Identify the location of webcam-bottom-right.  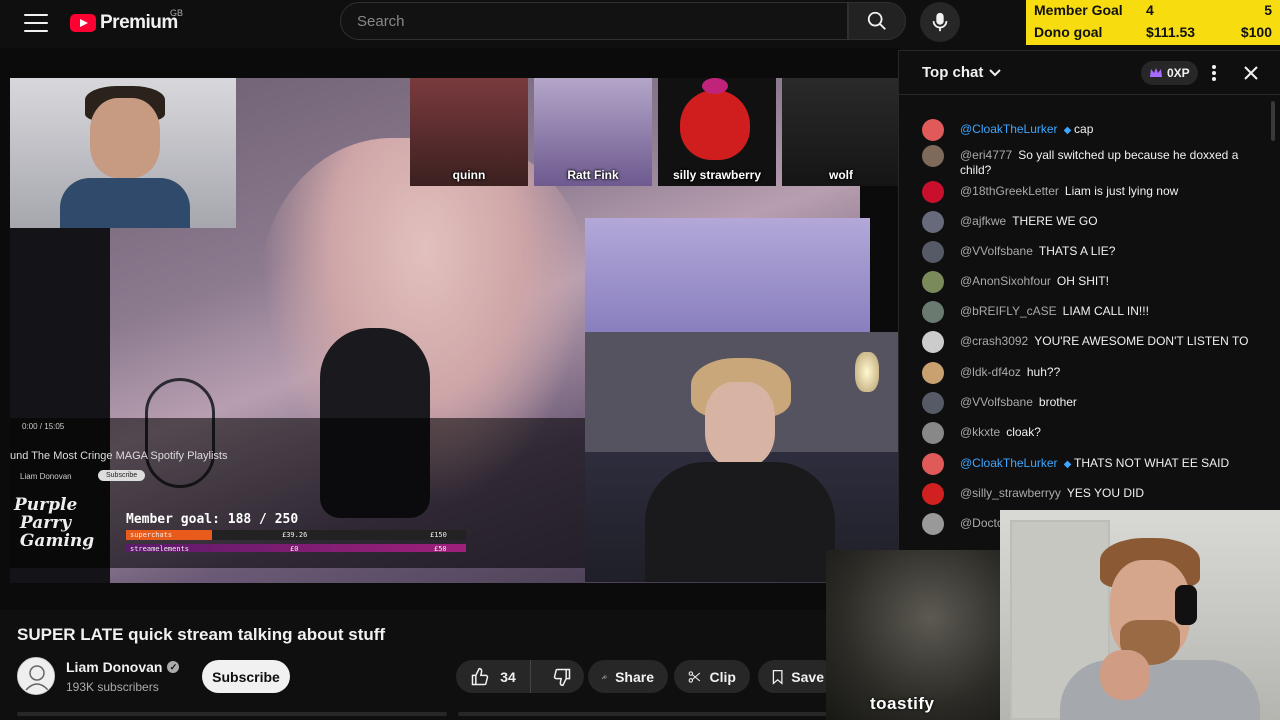
(741, 457).